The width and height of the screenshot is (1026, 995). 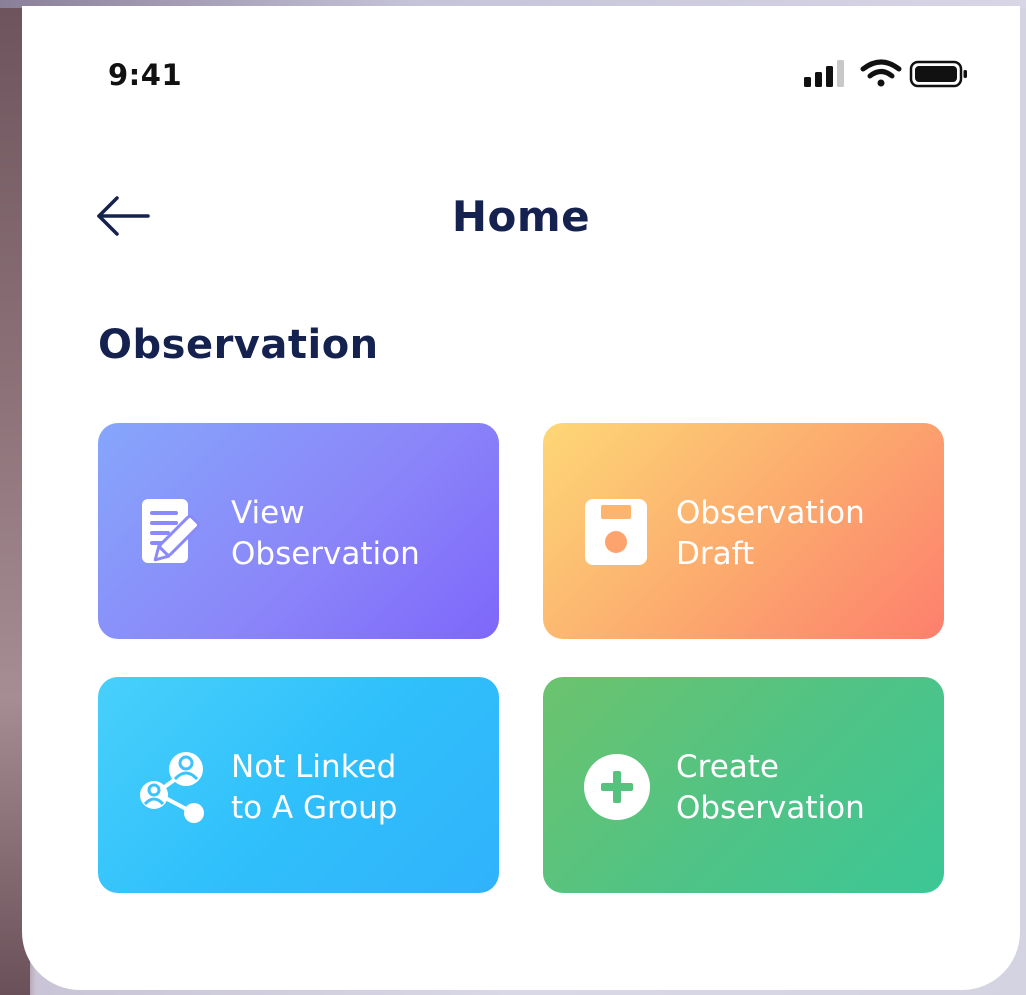 I want to click on card-label: Create Observation, so click(x=770, y=788).